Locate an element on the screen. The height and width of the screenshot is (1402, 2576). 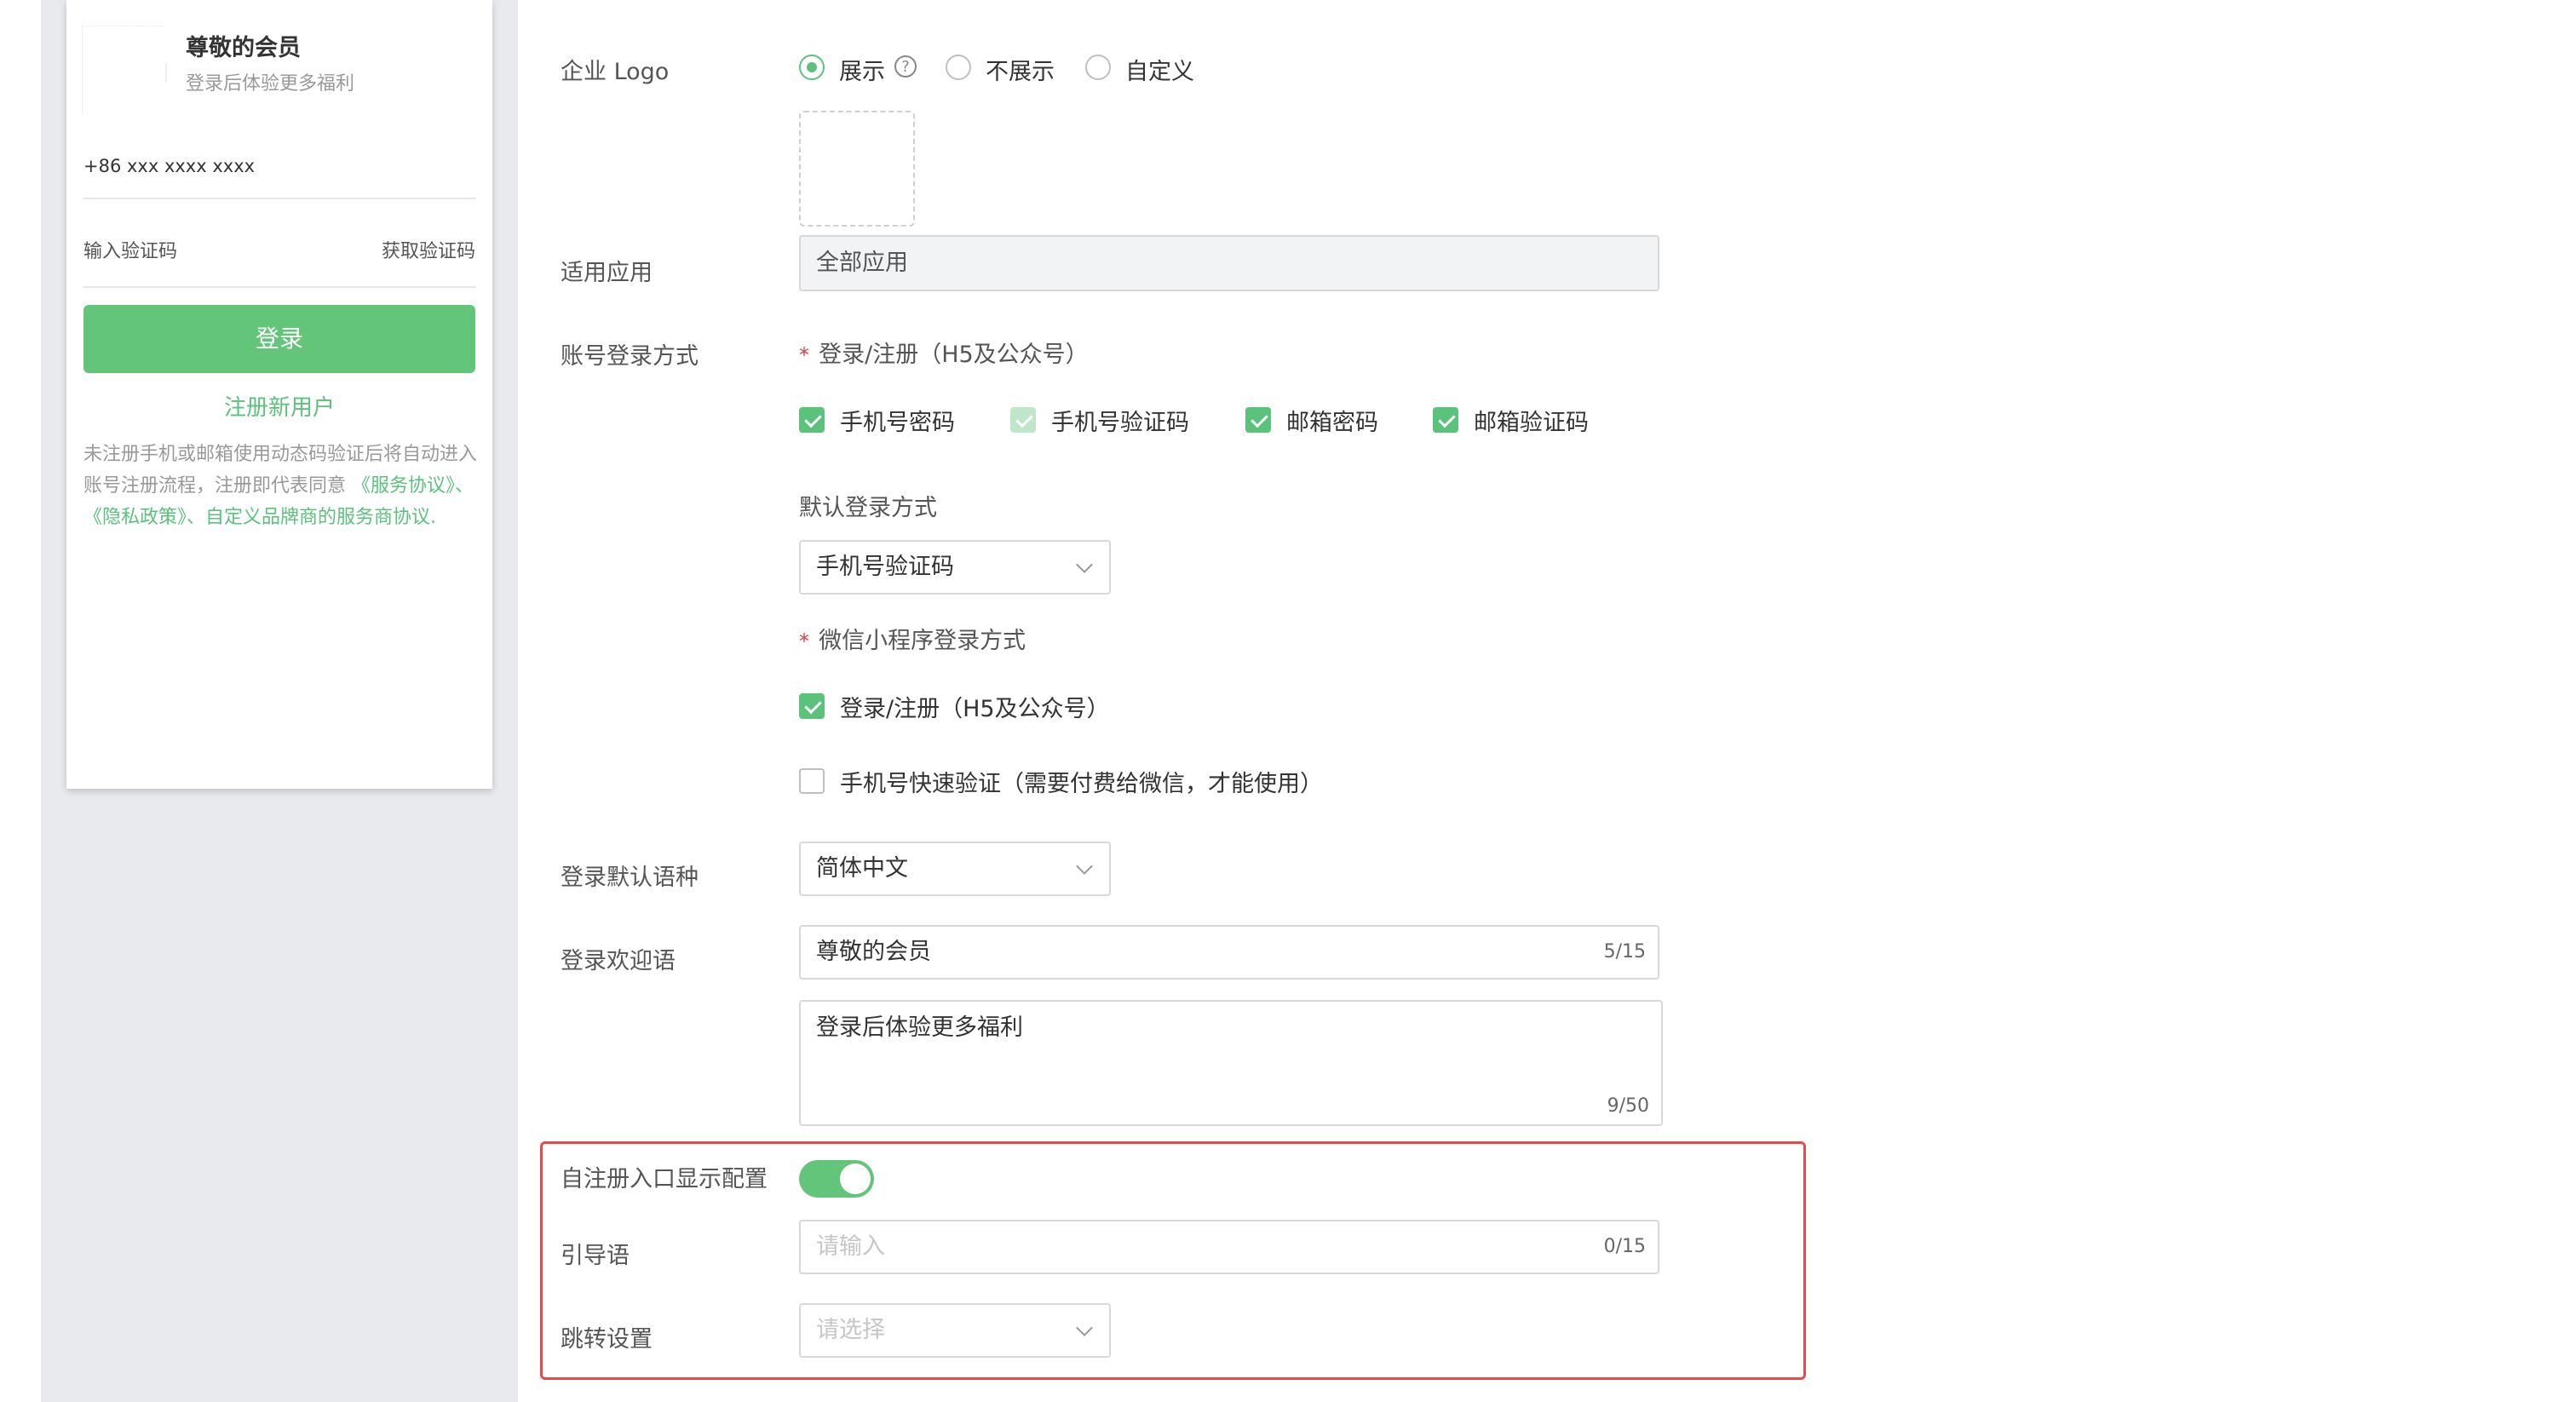
language-select: 简体中文 is located at coordinates (955, 869).